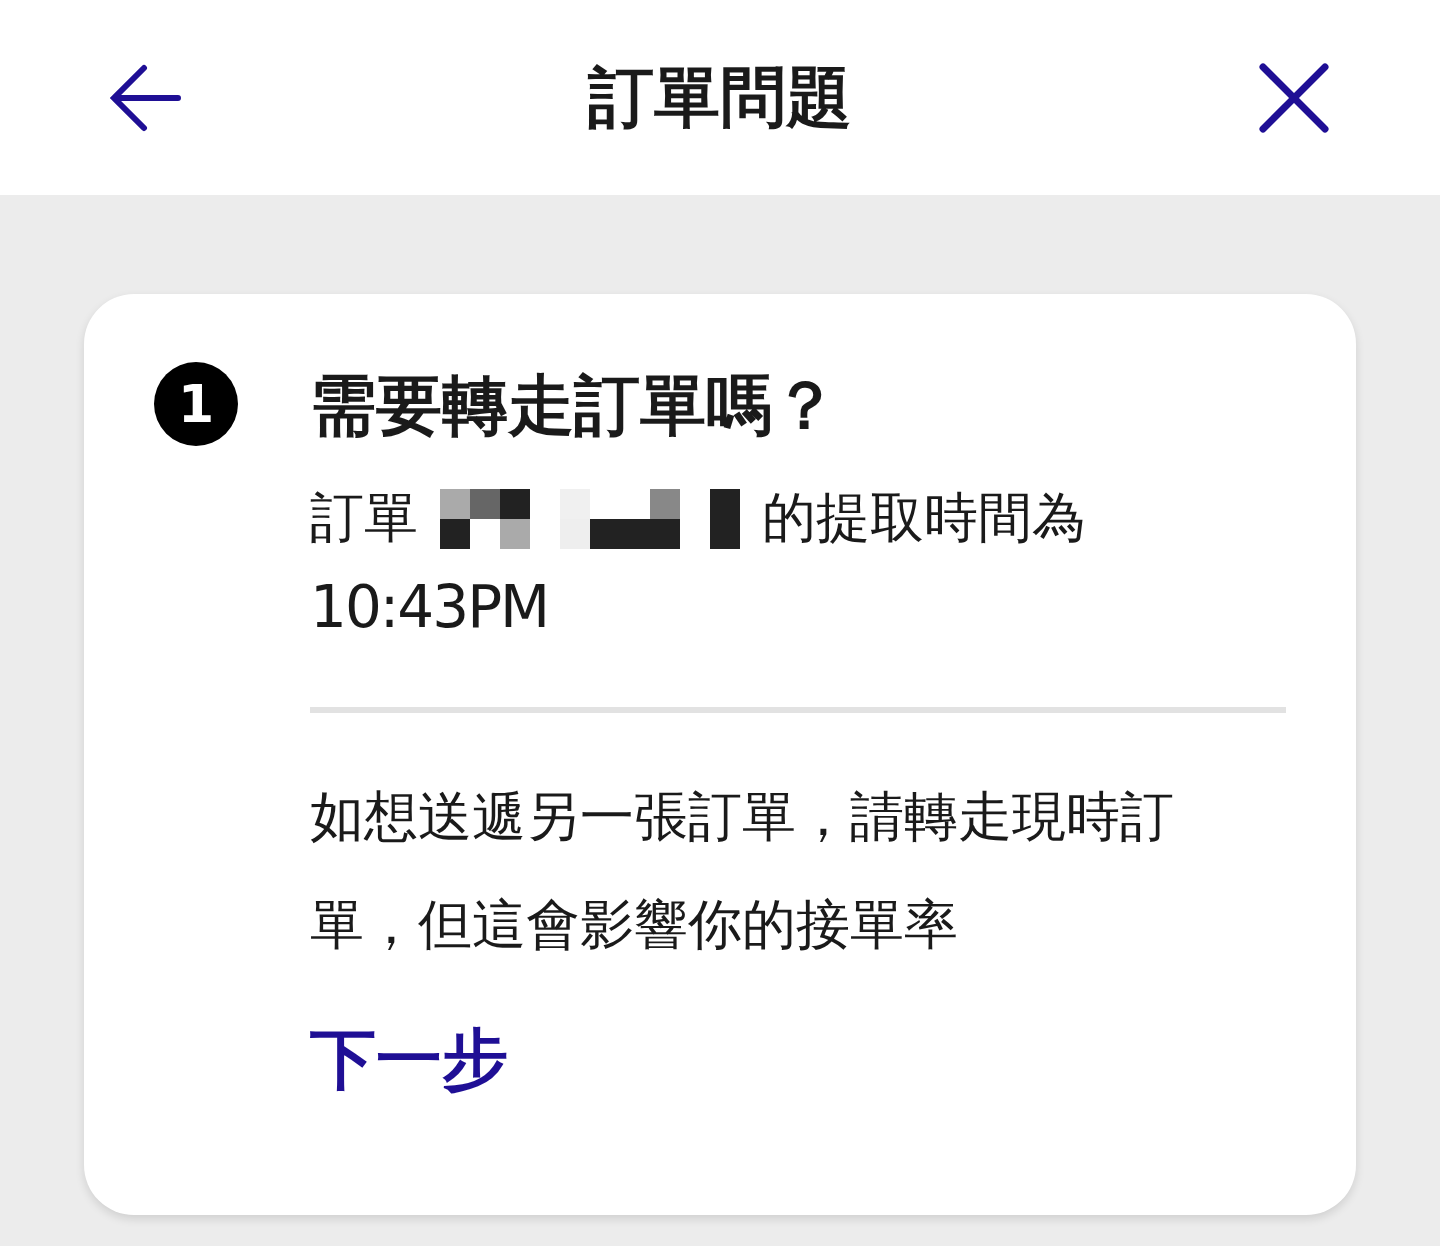 The image size is (1440, 1246). Describe the element at coordinates (430, 607) in the screenshot. I see `pickup-time: 10:43PM` at that location.